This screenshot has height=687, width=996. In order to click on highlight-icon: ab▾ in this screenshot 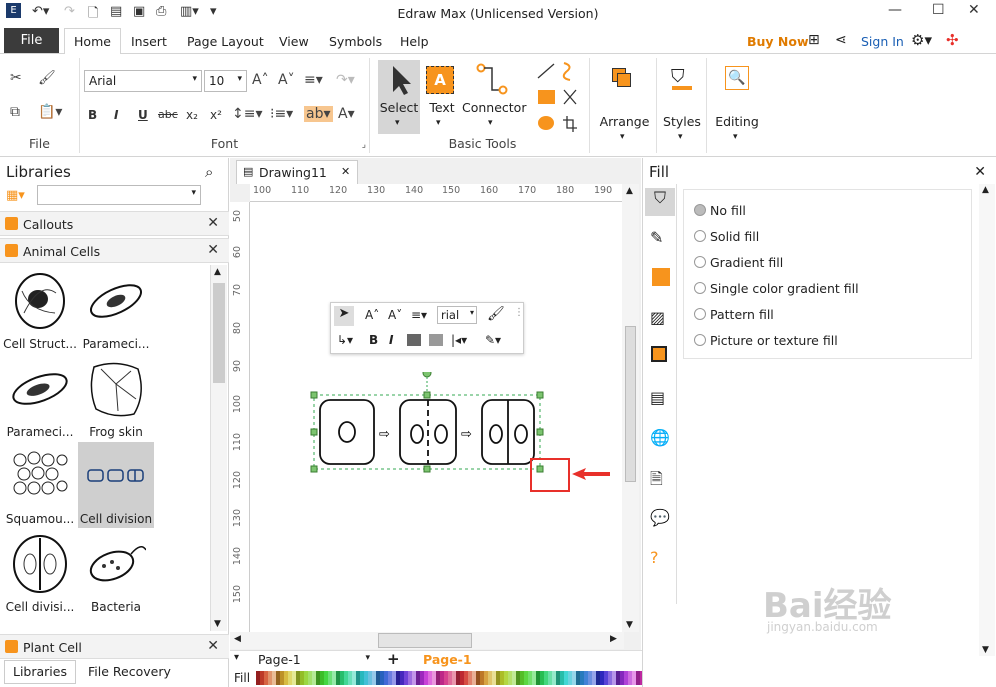, I will do `click(318, 114)`.